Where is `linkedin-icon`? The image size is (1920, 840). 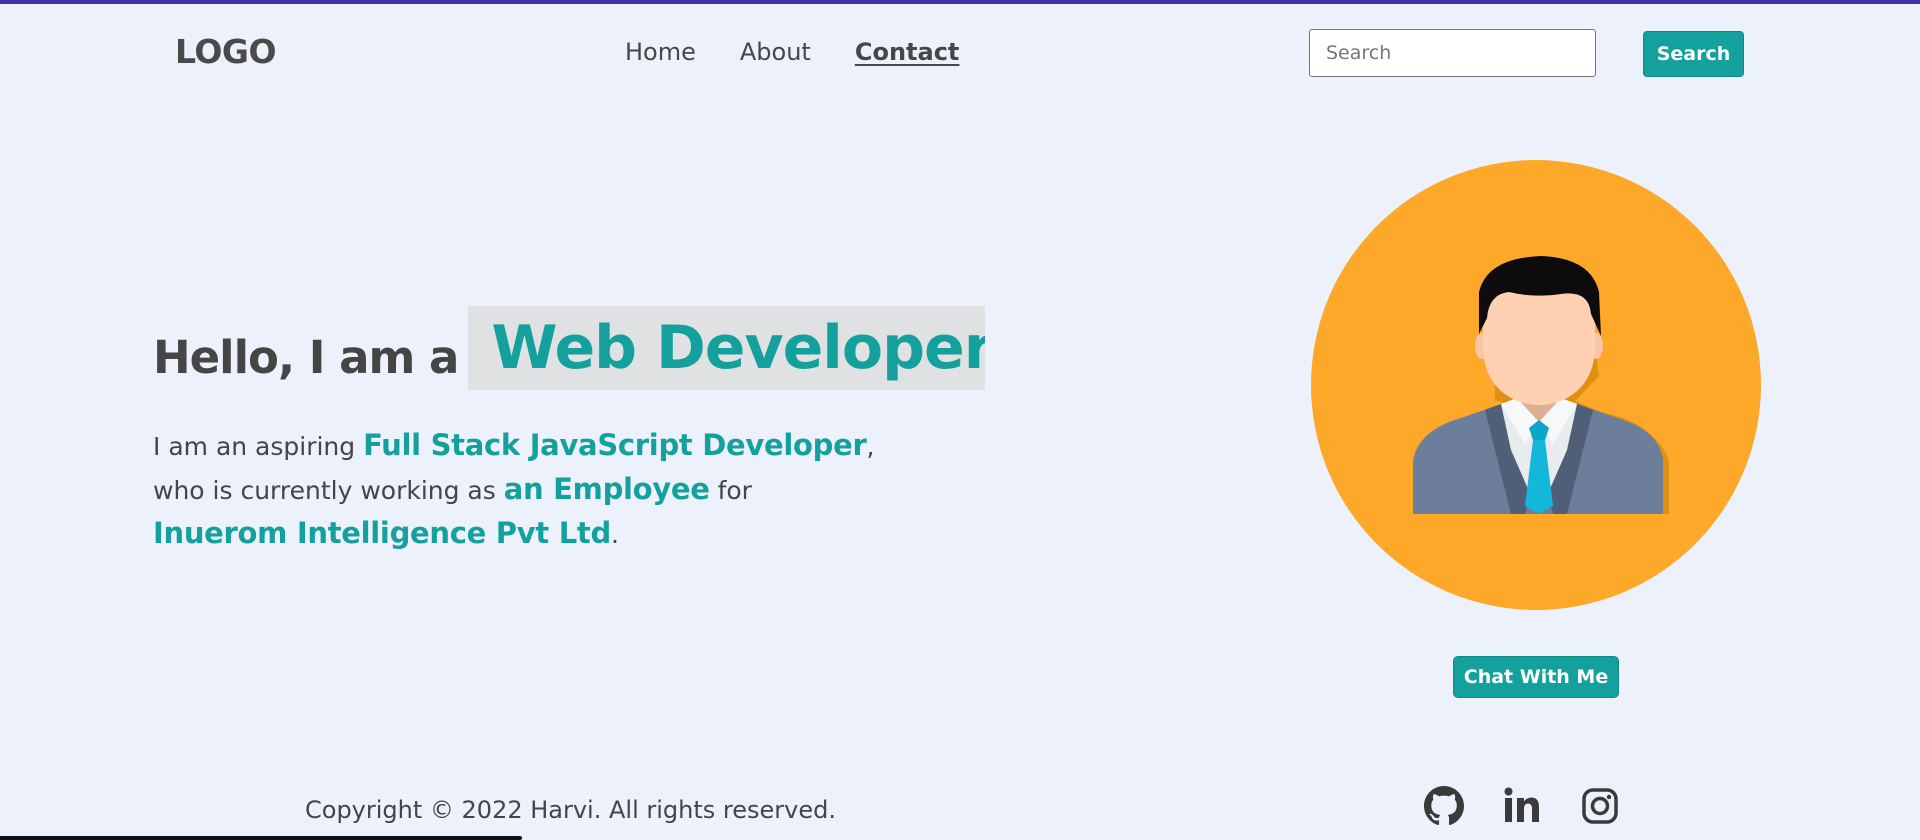
linkedin-icon is located at coordinates (1522, 806).